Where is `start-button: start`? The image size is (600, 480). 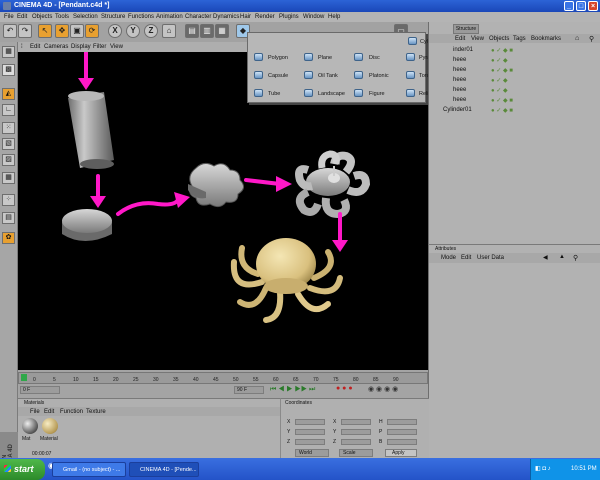 start-button: start is located at coordinates (22, 469).